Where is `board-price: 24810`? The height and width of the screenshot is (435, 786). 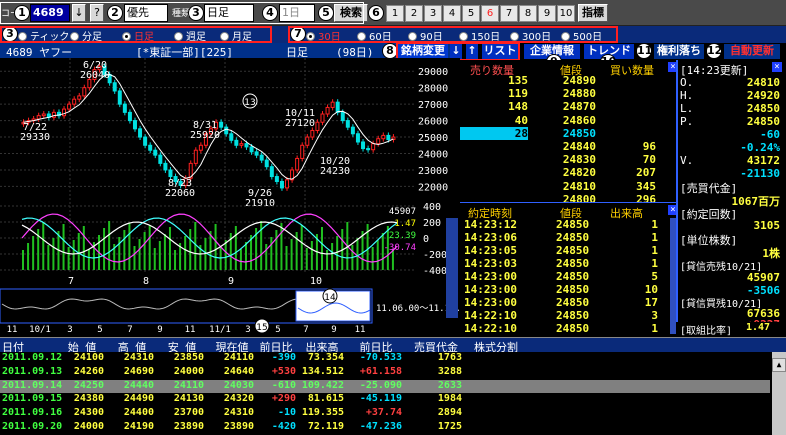 board-price: 24810 is located at coordinates (566, 186).